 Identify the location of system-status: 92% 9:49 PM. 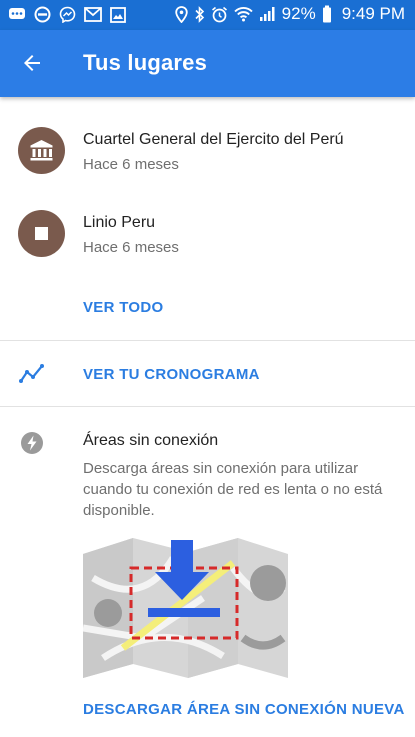
(289, 14).